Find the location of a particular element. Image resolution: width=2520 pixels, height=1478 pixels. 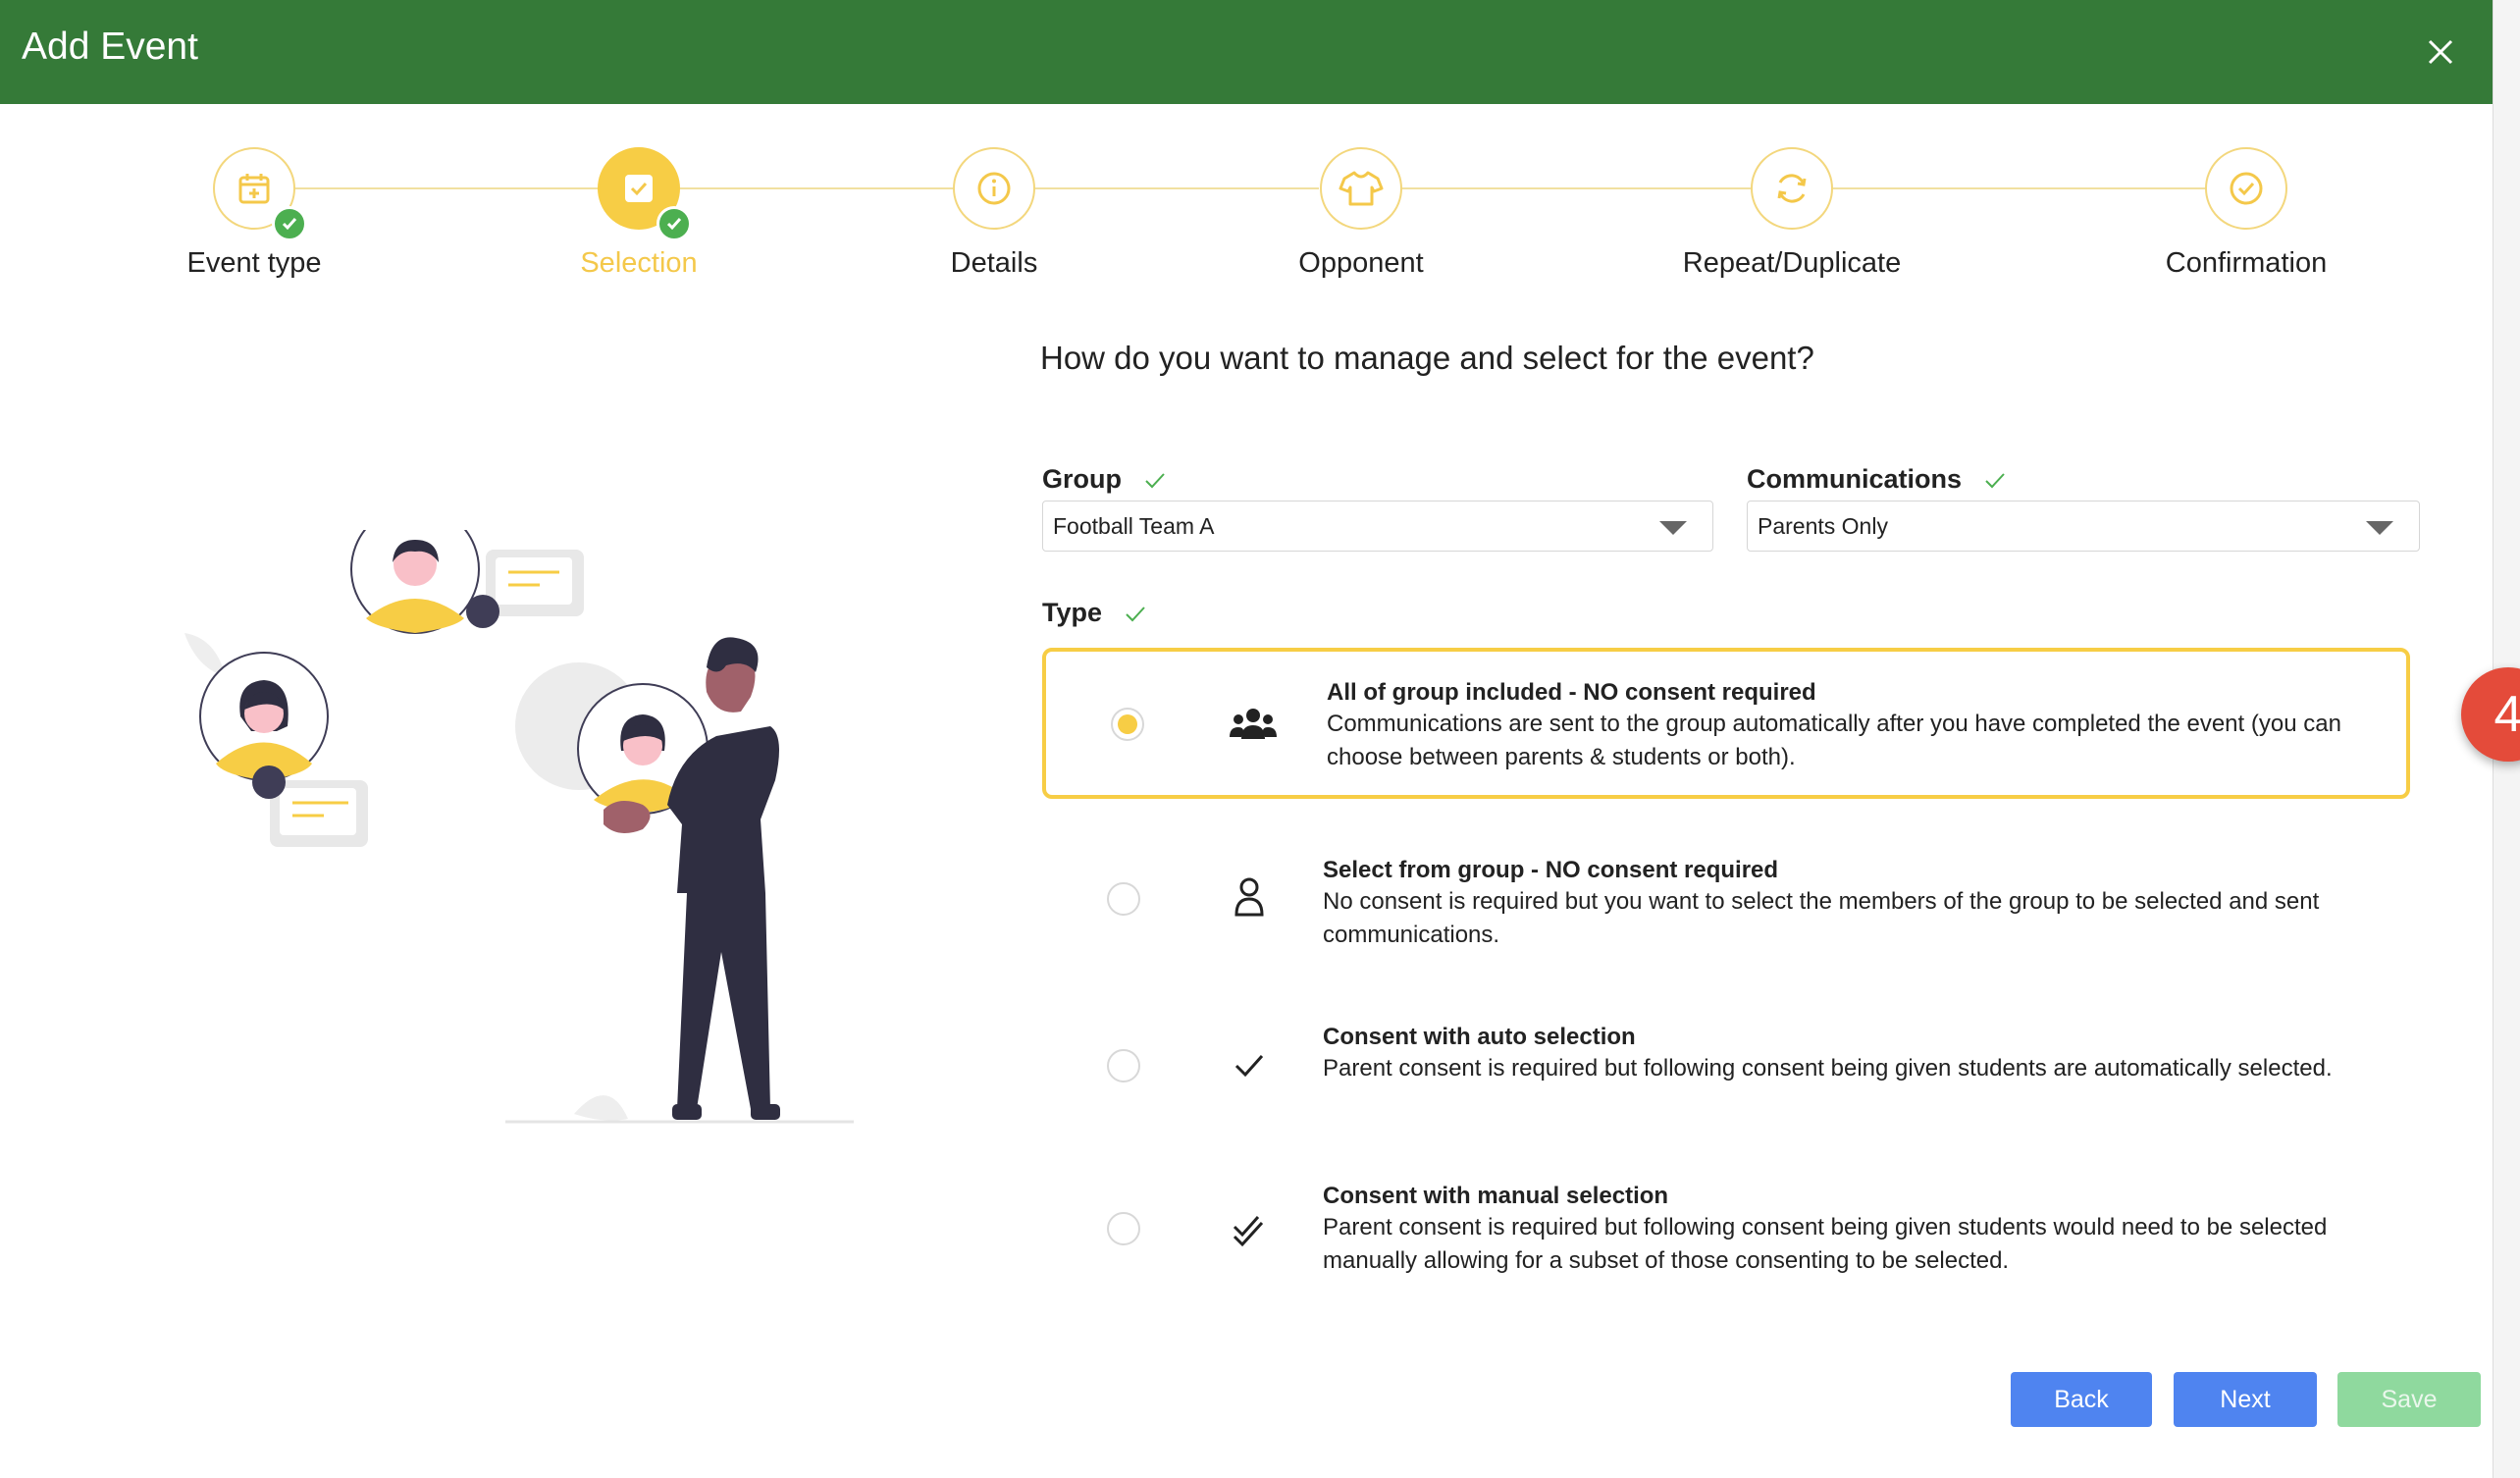

option-title: Select from group - NO consent required is located at coordinates (1551, 870).